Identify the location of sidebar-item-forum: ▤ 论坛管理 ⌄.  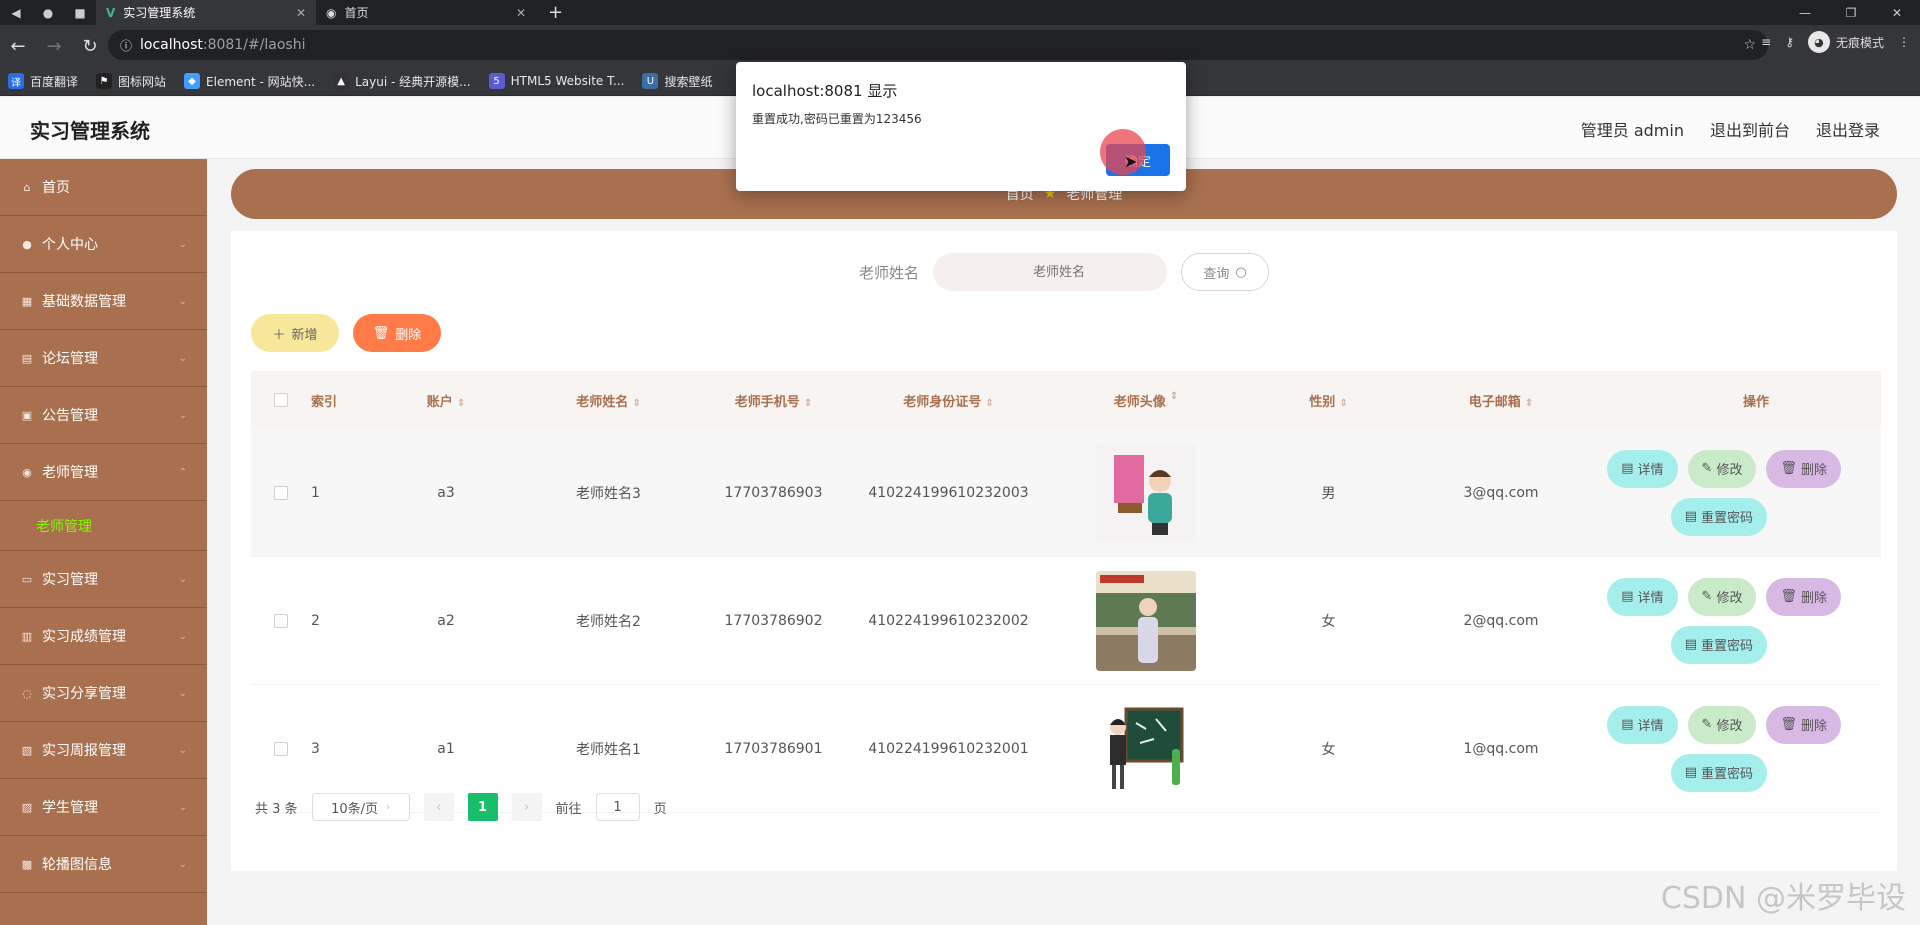
(103, 358).